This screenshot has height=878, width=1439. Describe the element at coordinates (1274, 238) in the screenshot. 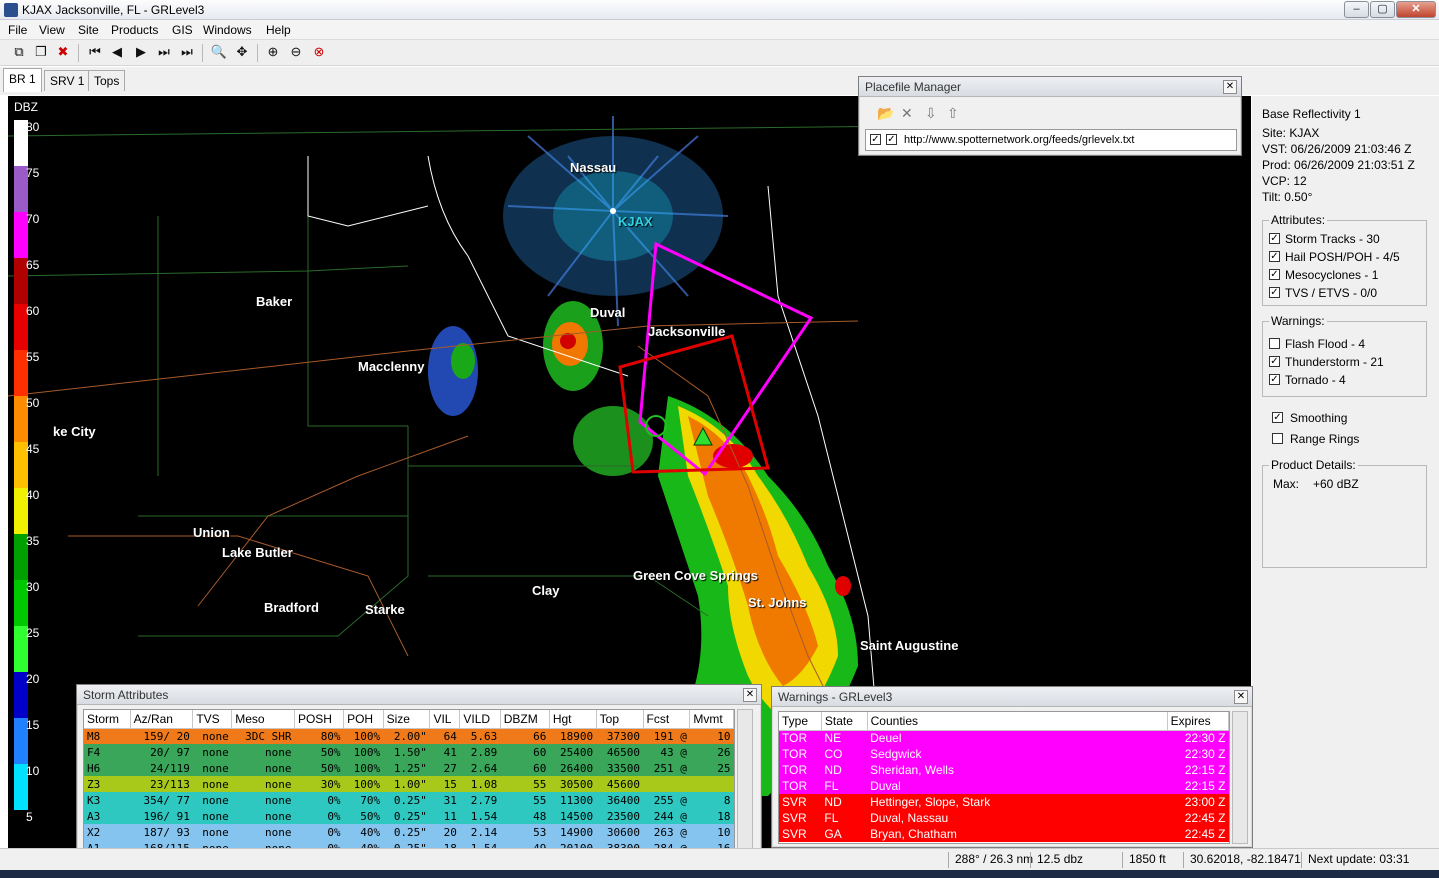

I see `storm-tracks-checkbox: ✓` at that location.